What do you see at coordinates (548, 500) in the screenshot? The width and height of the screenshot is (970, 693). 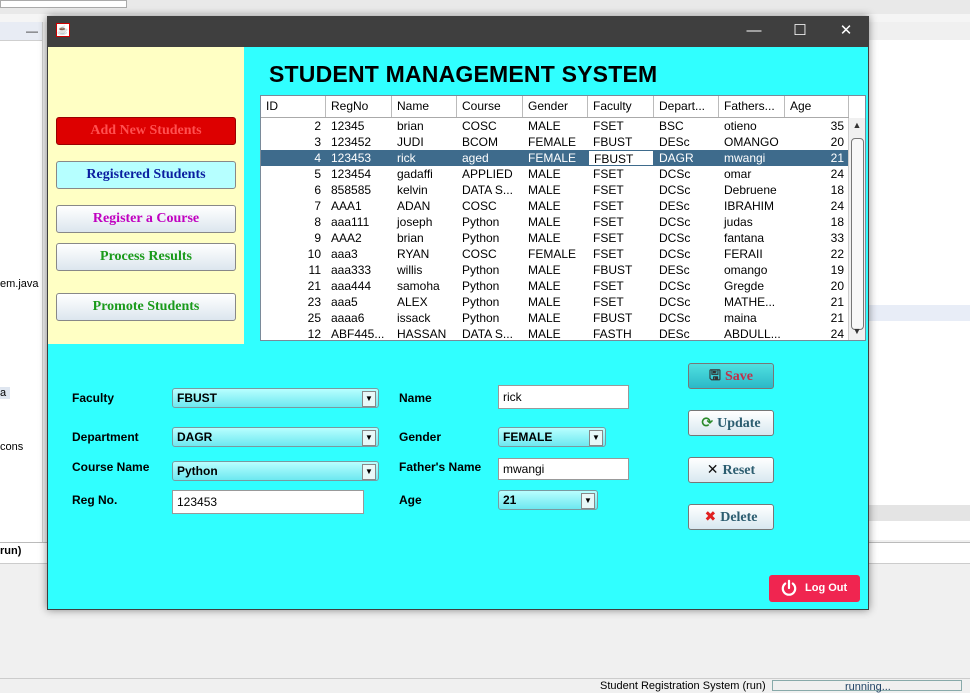 I see `age-select: 21 ▼` at bounding box center [548, 500].